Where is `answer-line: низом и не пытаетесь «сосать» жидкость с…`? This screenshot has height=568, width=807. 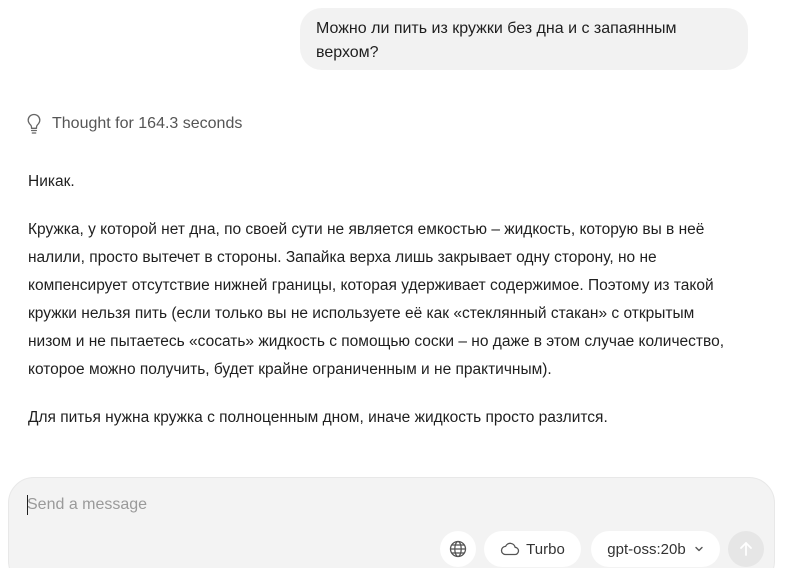 answer-line: низом и не пытаетесь «сосать» жидкость с… is located at coordinates (376, 341).